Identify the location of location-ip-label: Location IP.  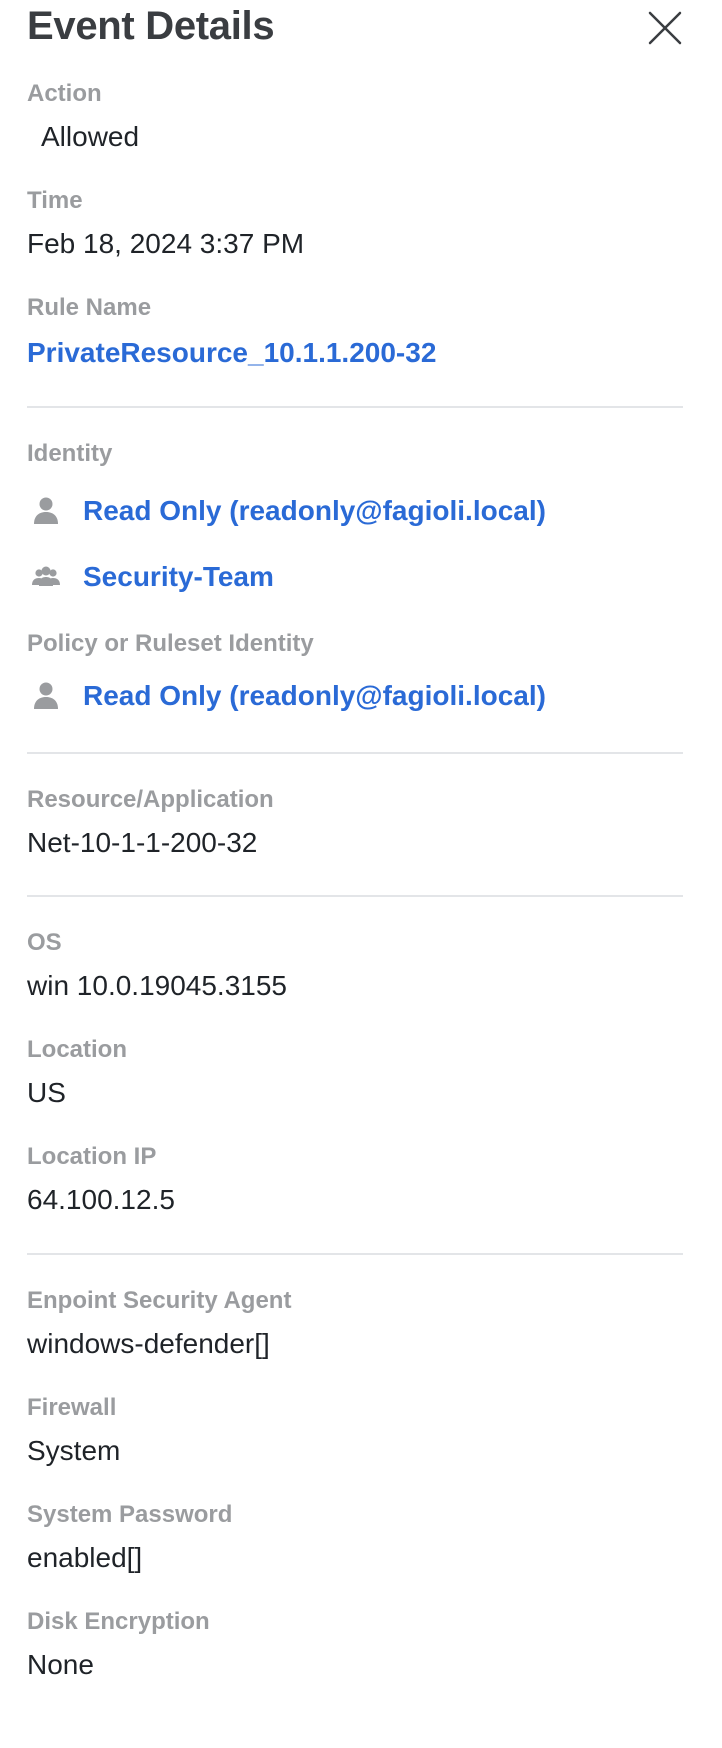
(92, 1156).